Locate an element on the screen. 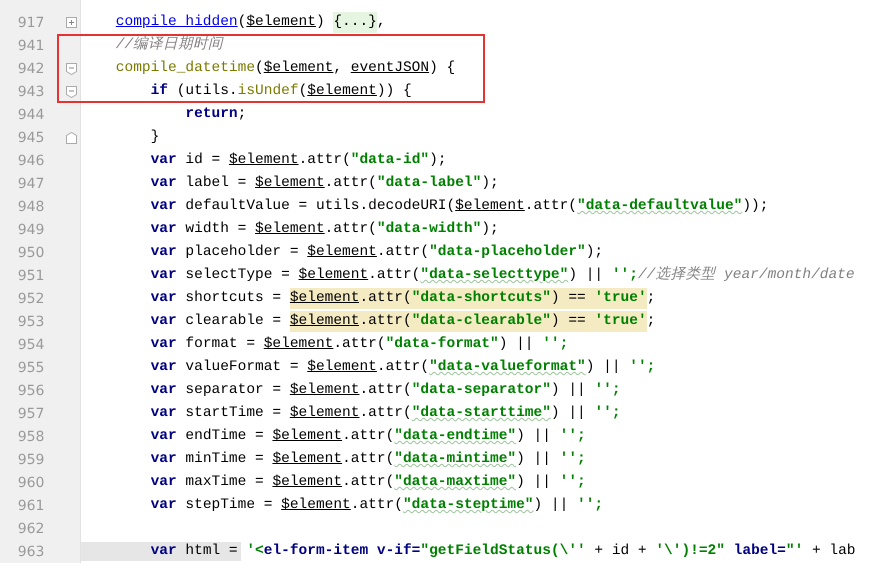 Image resolution: width=878 pixels, height=569 pixels. line-number: 949 is located at coordinates (30, 230).